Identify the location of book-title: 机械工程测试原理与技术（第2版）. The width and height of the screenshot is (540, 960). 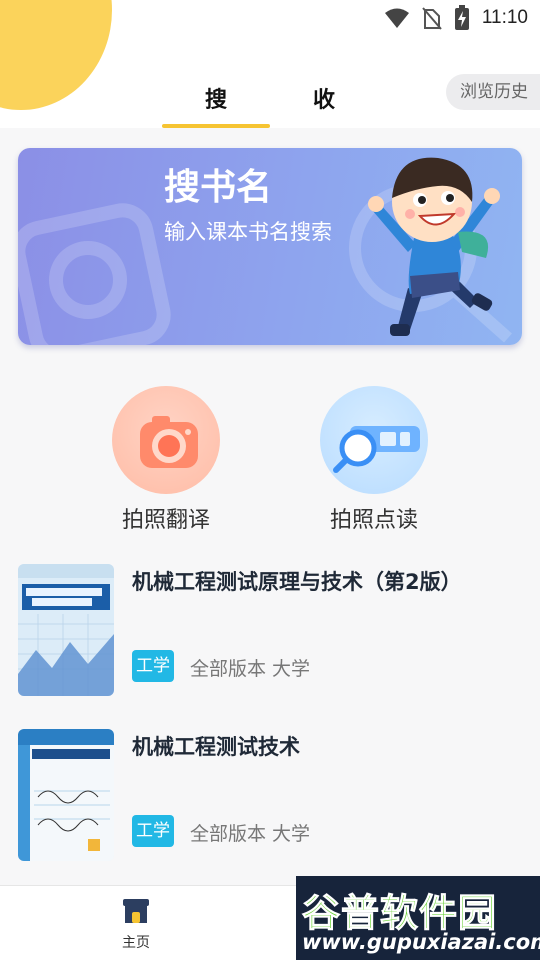
(297, 582).